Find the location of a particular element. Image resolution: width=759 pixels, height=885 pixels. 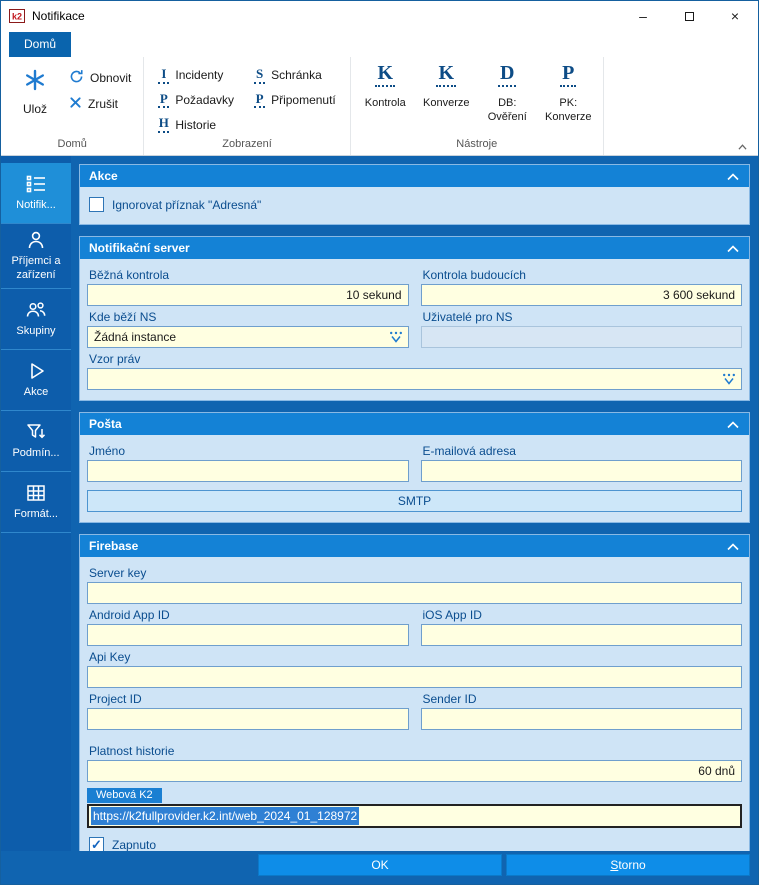

ribbon-group-domu: Ulož Obnovit Zrušit Domů is located at coordinates (73, 106).